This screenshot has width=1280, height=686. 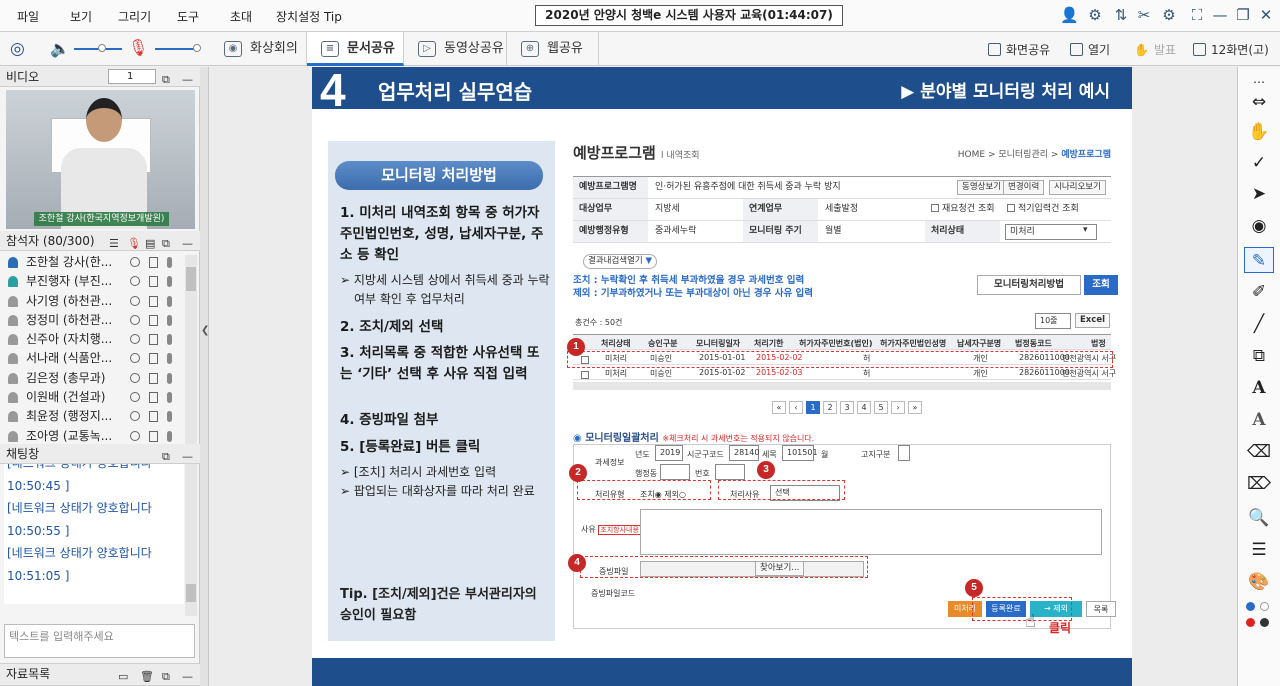 I want to click on eraser-icon: ⌫, so click(x=1259, y=452).